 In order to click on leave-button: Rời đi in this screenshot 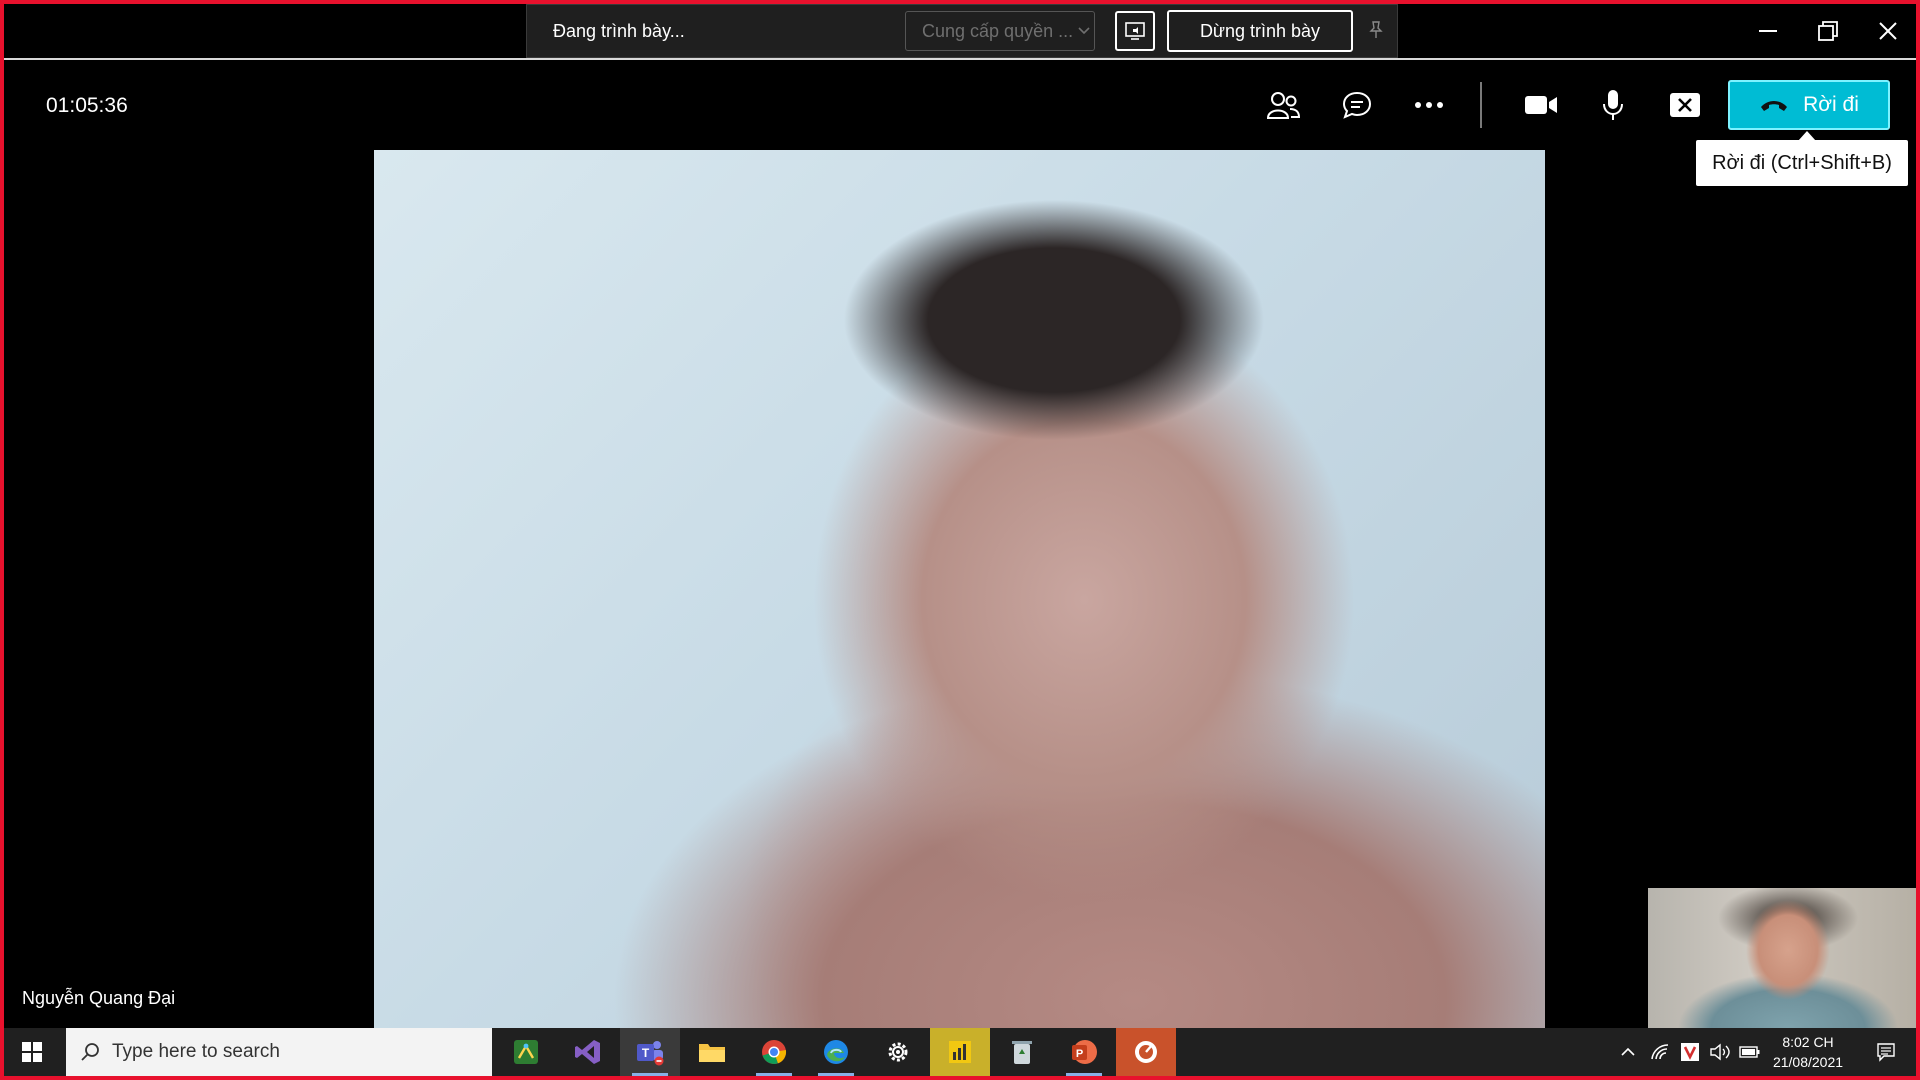, I will do `click(1809, 105)`.